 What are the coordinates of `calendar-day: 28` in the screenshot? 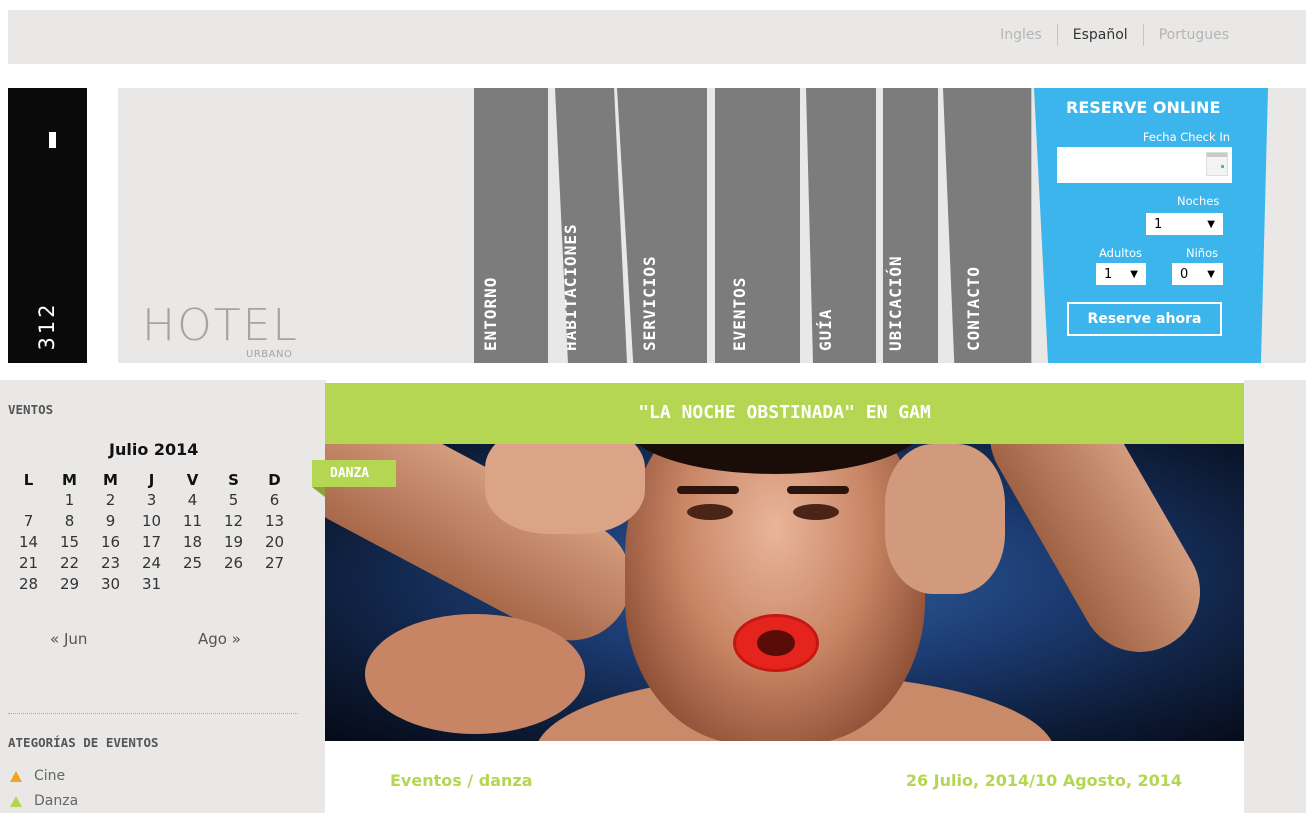 It's located at (28, 584).